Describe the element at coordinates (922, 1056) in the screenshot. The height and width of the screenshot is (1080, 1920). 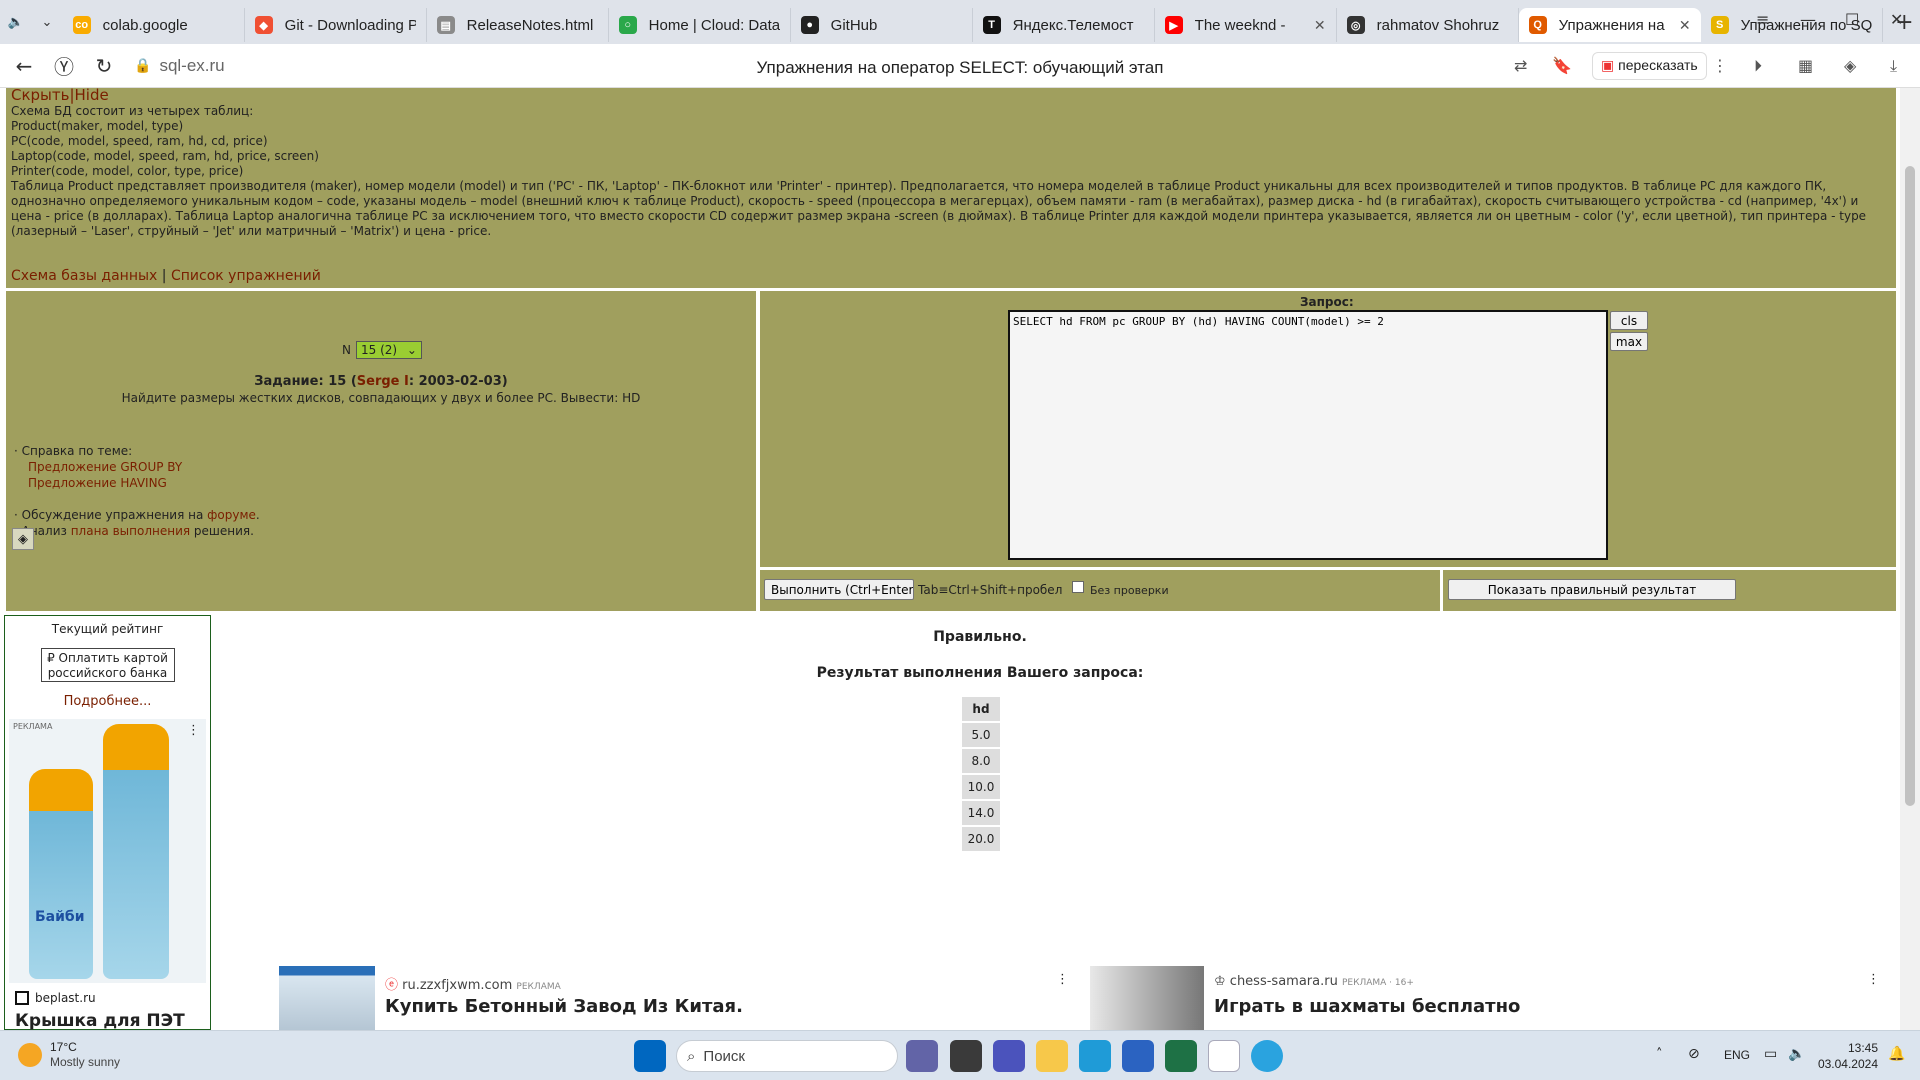
I see `copilot-icon` at that location.